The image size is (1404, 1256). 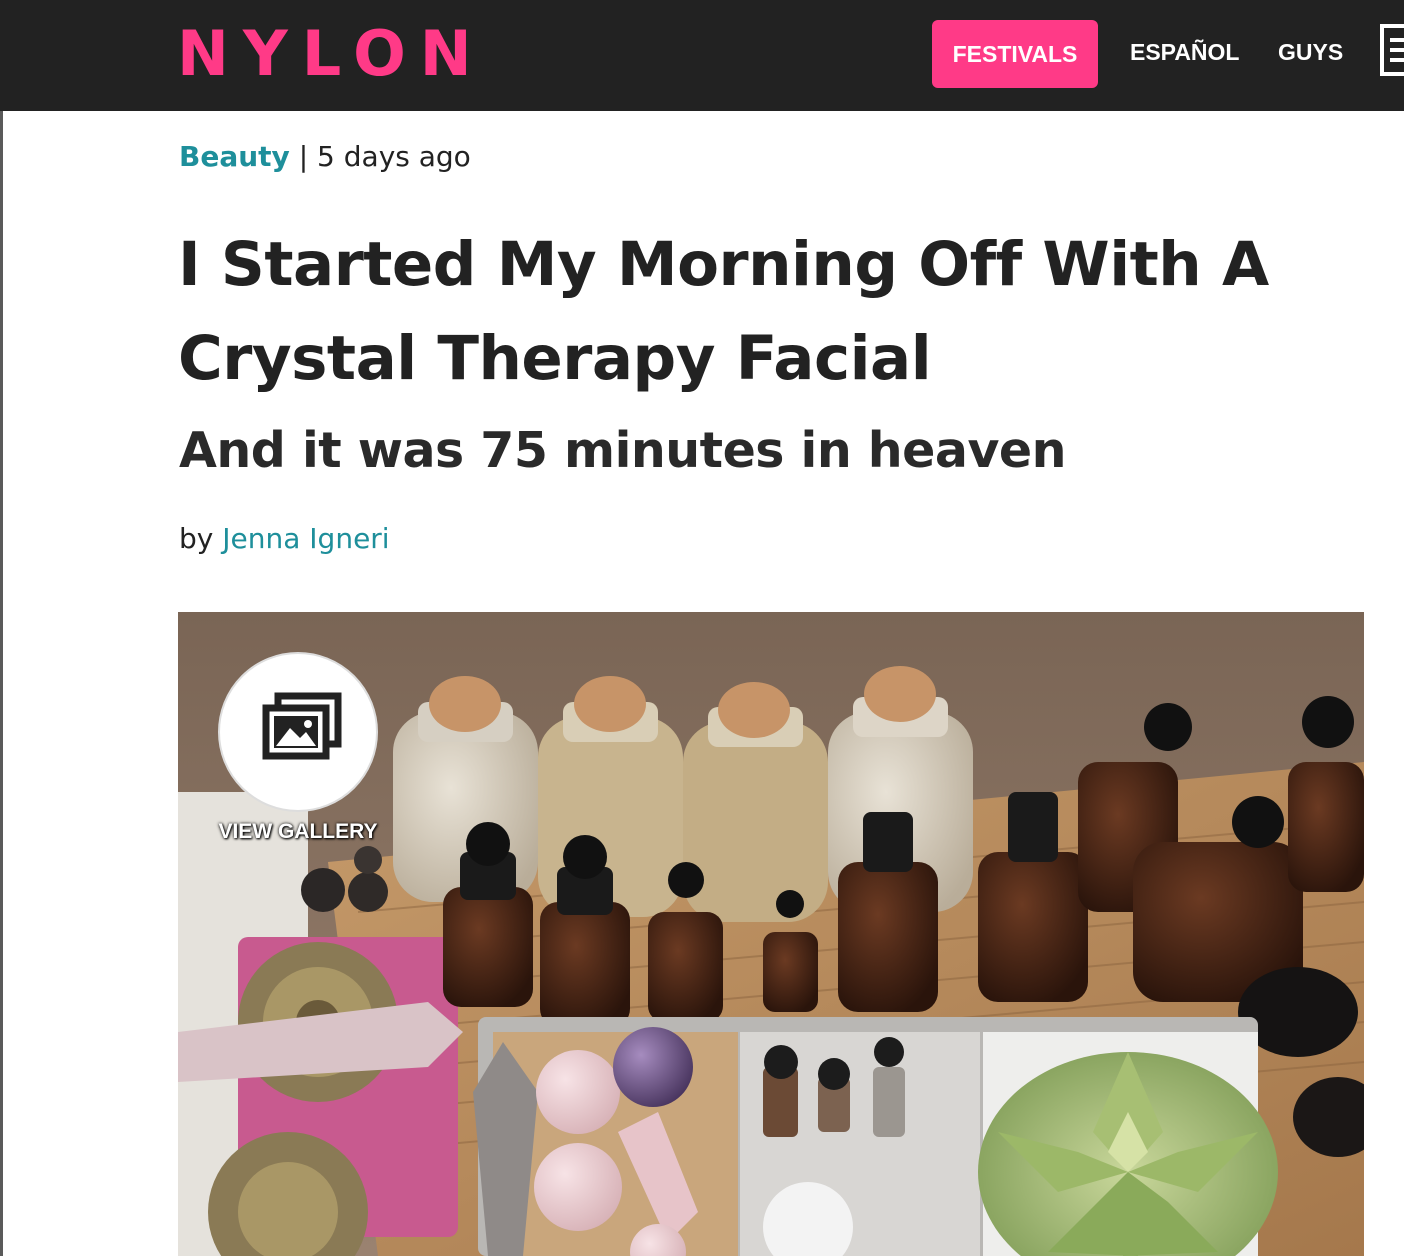 I want to click on publish-date: 5 days ago, so click(x=394, y=156).